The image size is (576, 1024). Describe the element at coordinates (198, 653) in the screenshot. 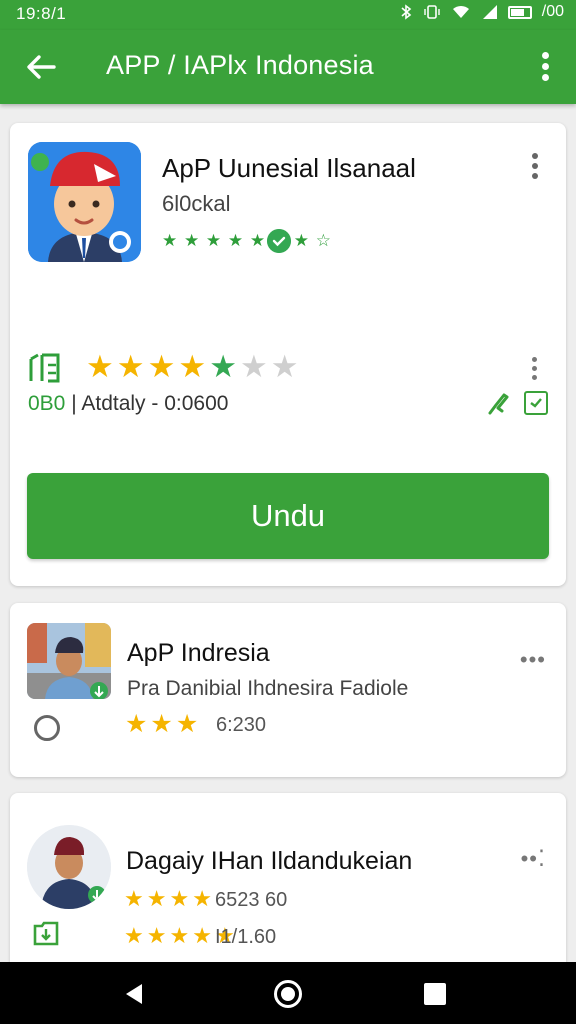

I see `list-item-title: ApP Indresia` at that location.